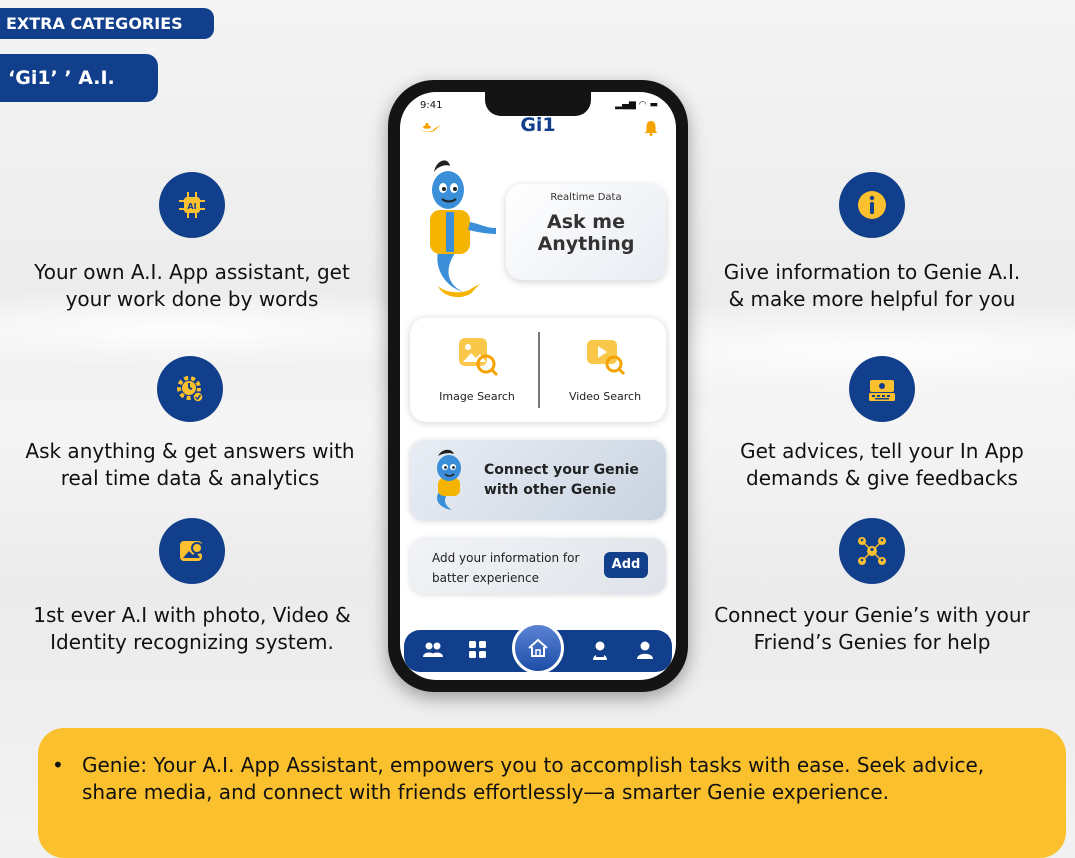 Image resolution: width=1075 pixels, height=858 pixels. I want to click on video-search-icon, so click(606, 358).